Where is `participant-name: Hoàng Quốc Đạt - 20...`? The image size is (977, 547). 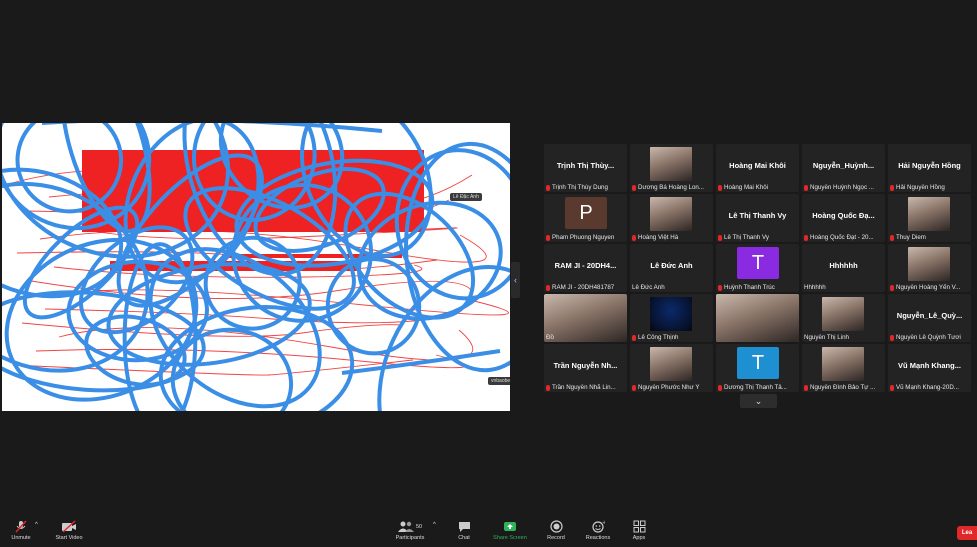
participant-name: Hoàng Quốc Đạt - 20... is located at coordinates (842, 237).